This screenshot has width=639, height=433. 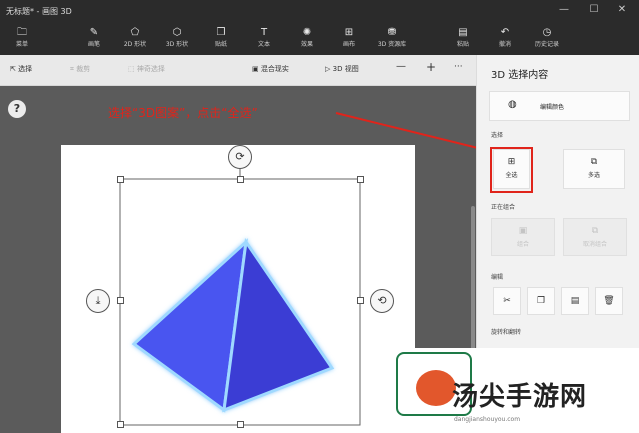 I want to click on watermark-text: 汤尖手游网, so click(x=520, y=397).